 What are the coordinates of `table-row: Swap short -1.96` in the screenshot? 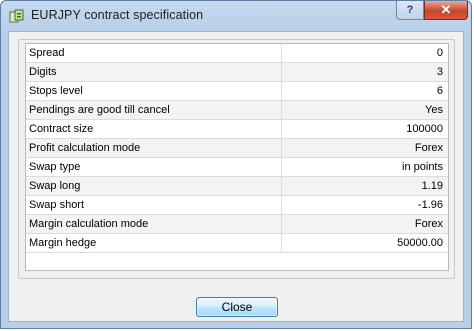 It's located at (237, 205).